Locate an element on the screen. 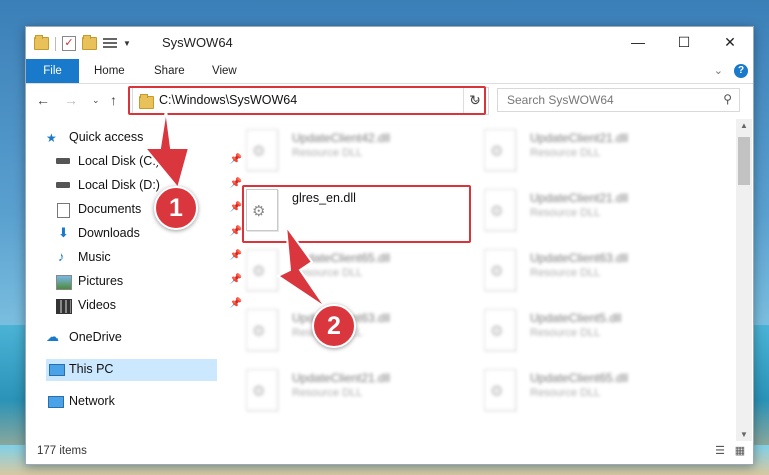 Image resolution: width=769 pixels, height=475 pixels. minimize-button: — is located at coordinates (638, 42).